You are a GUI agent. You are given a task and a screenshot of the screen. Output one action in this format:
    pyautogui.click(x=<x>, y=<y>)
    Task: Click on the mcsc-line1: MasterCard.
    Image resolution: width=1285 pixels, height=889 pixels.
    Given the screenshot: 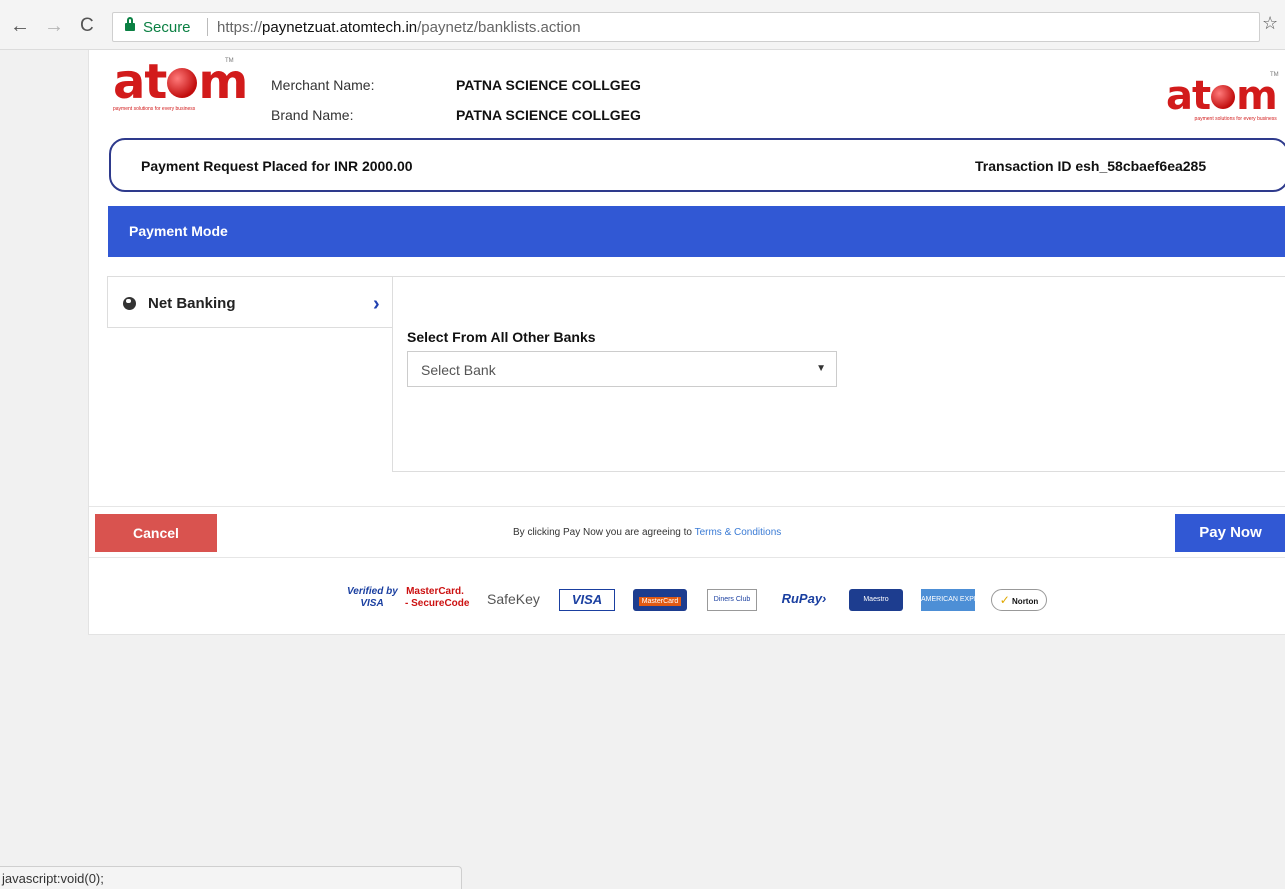 What is the action you would take?
    pyautogui.click(x=435, y=591)
    